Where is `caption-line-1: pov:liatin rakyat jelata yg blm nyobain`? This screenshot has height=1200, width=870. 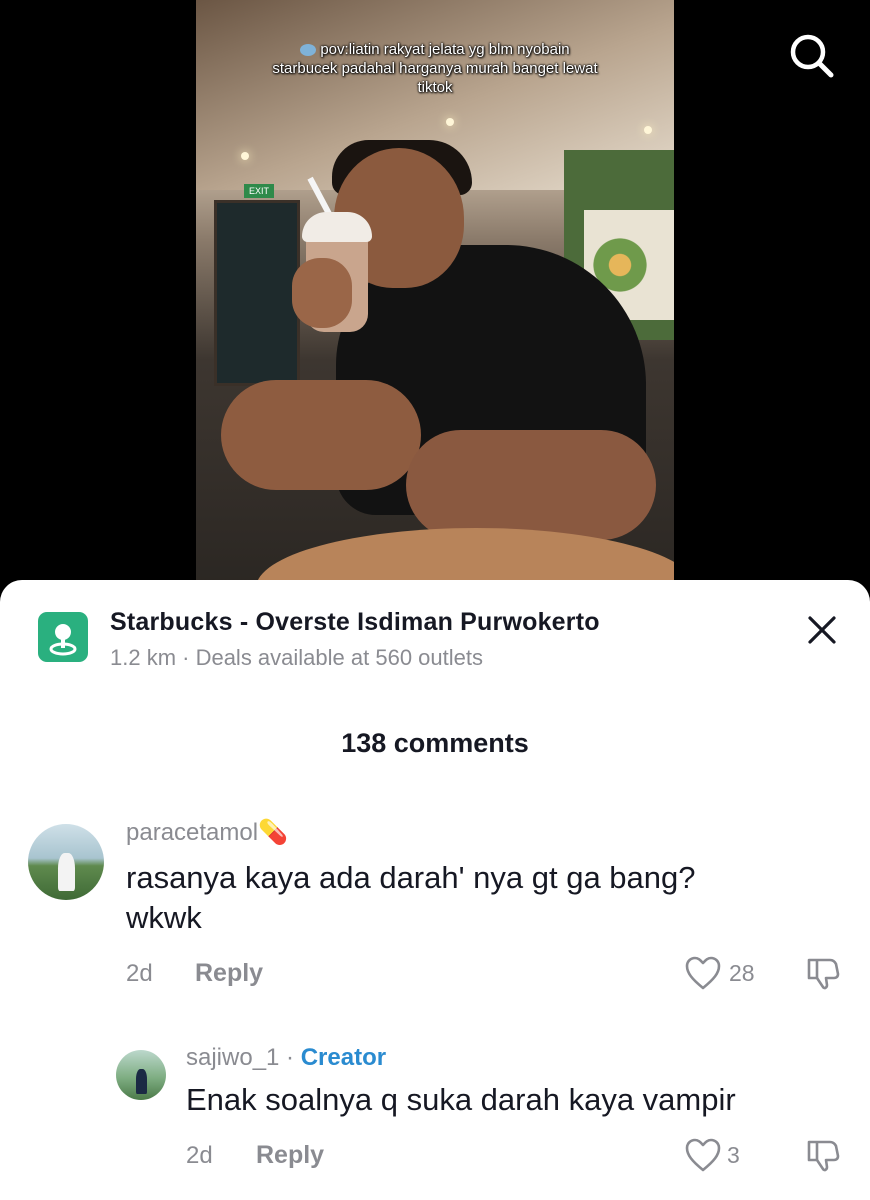 caption-line-1: pov:liatin rakyat jelata yg blm nyobain is located at coordinates (445, 49).